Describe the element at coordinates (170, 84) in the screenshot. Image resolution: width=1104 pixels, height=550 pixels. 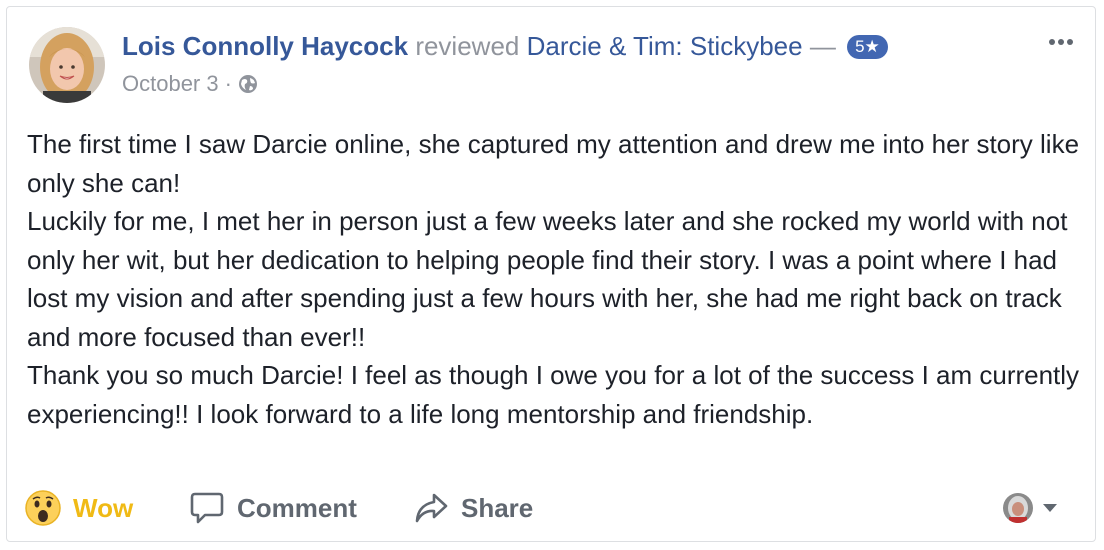
I see `post-date-link: October 3` at that location.